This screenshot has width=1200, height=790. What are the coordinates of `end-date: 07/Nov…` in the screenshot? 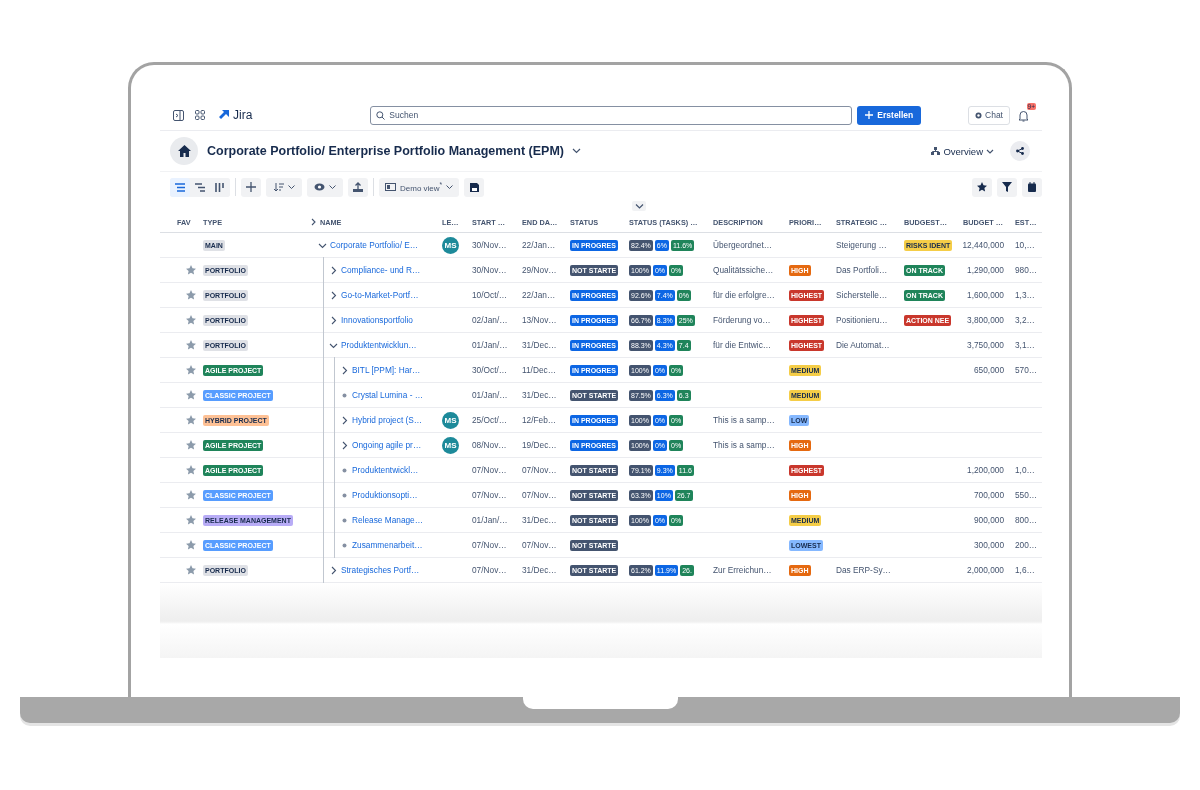 It's located at (539, 495).